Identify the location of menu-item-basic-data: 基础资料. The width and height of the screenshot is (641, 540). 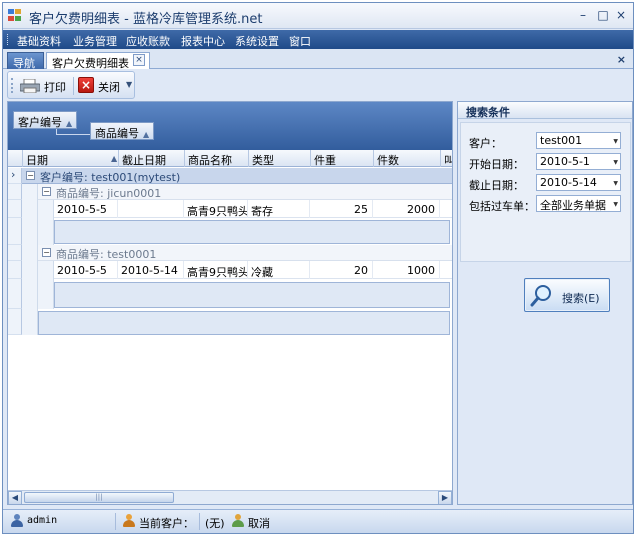
(39, 41).